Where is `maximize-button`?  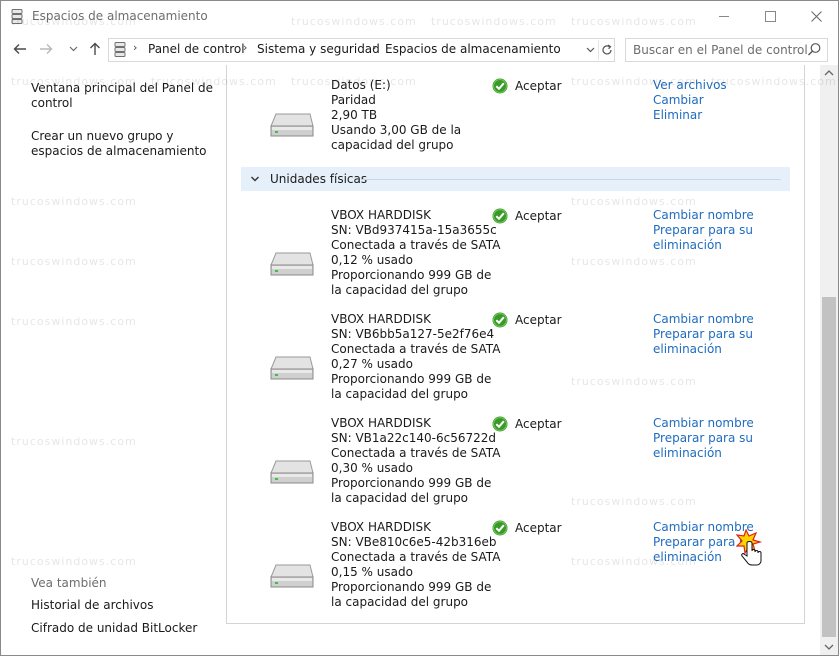 maximize-button is located at coordinates (770, 16).